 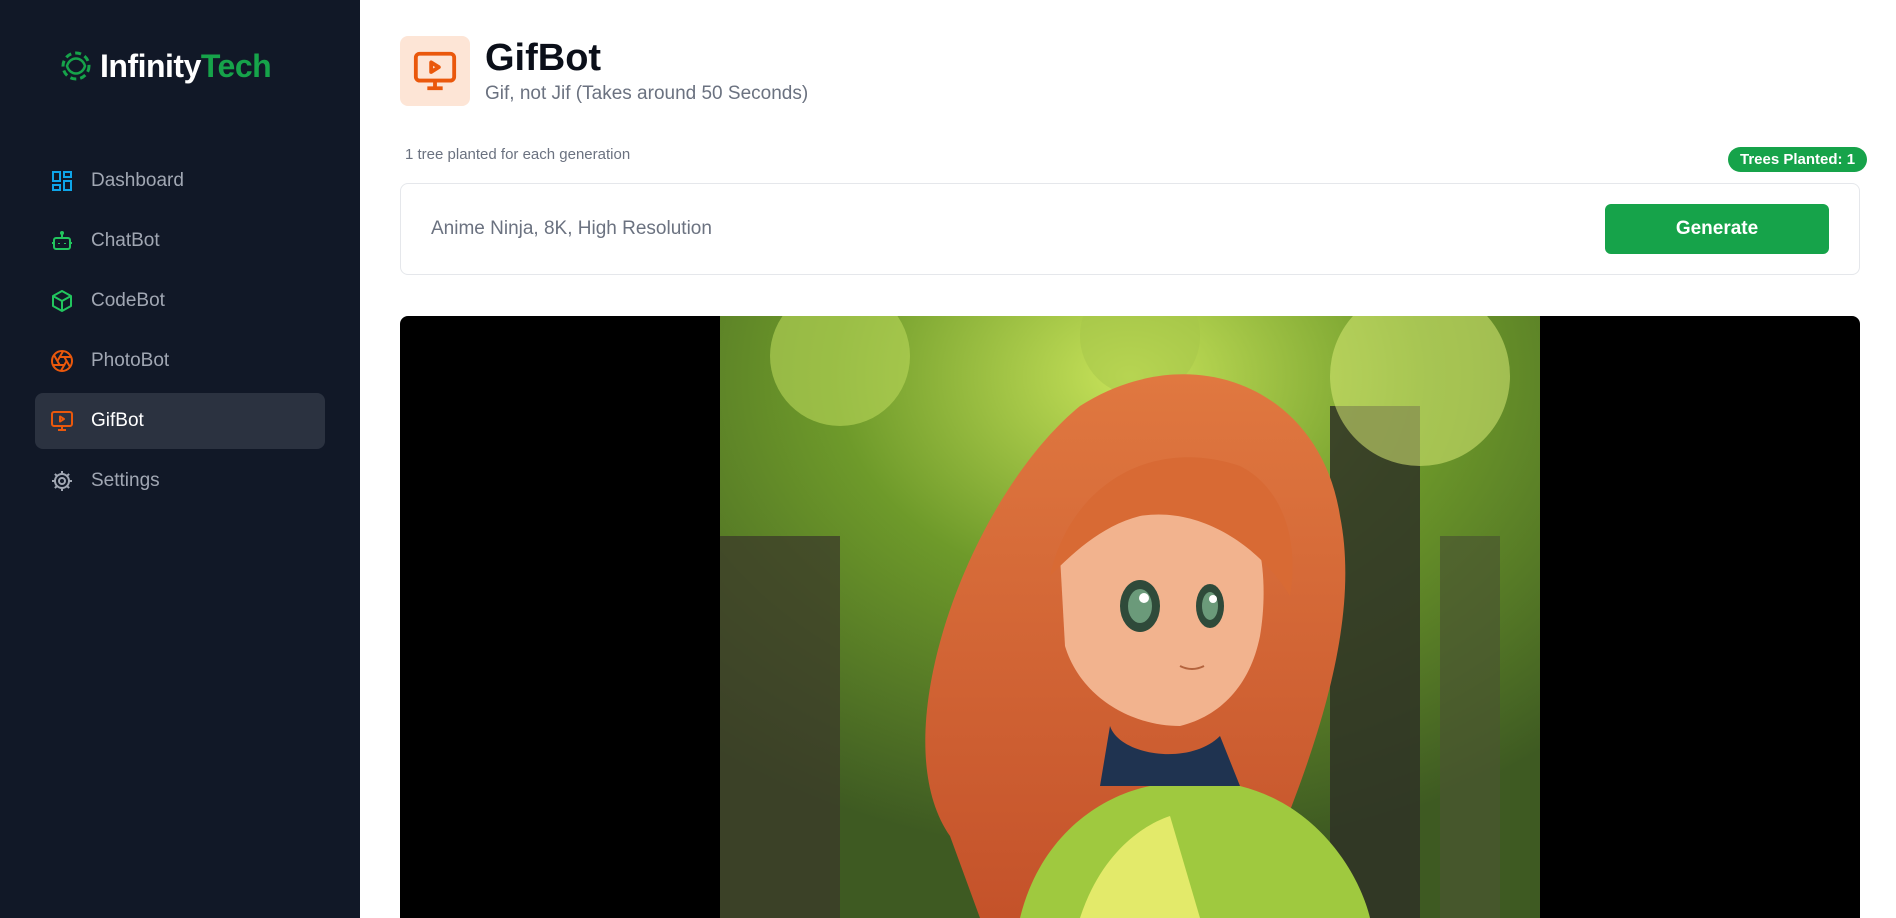 I want to click on dashboard-icon, so click(x=62, y=181).